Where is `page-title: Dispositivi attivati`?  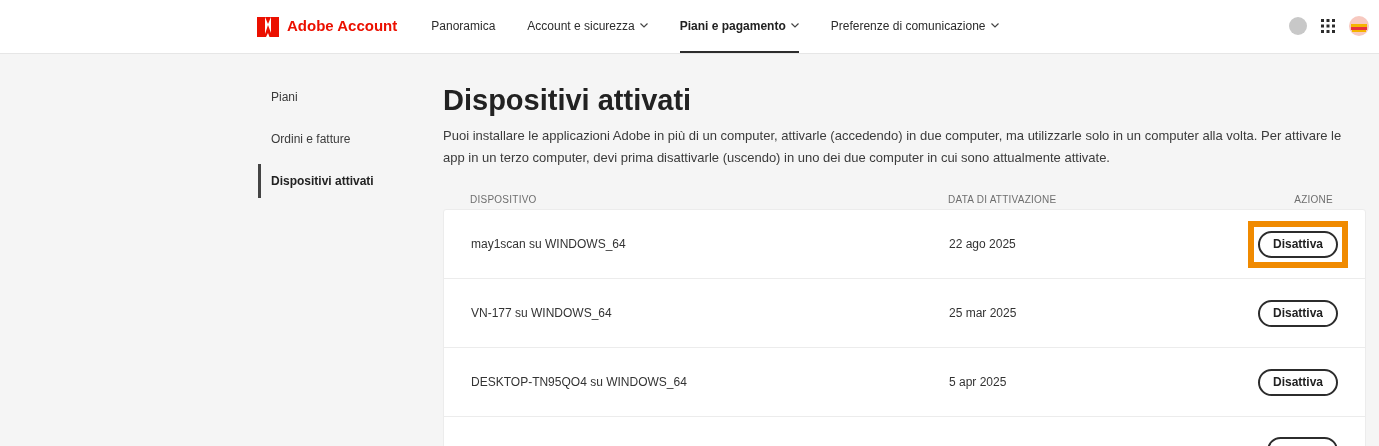
page-title: Dispositivi attivati is located at coordinates (568, 100).